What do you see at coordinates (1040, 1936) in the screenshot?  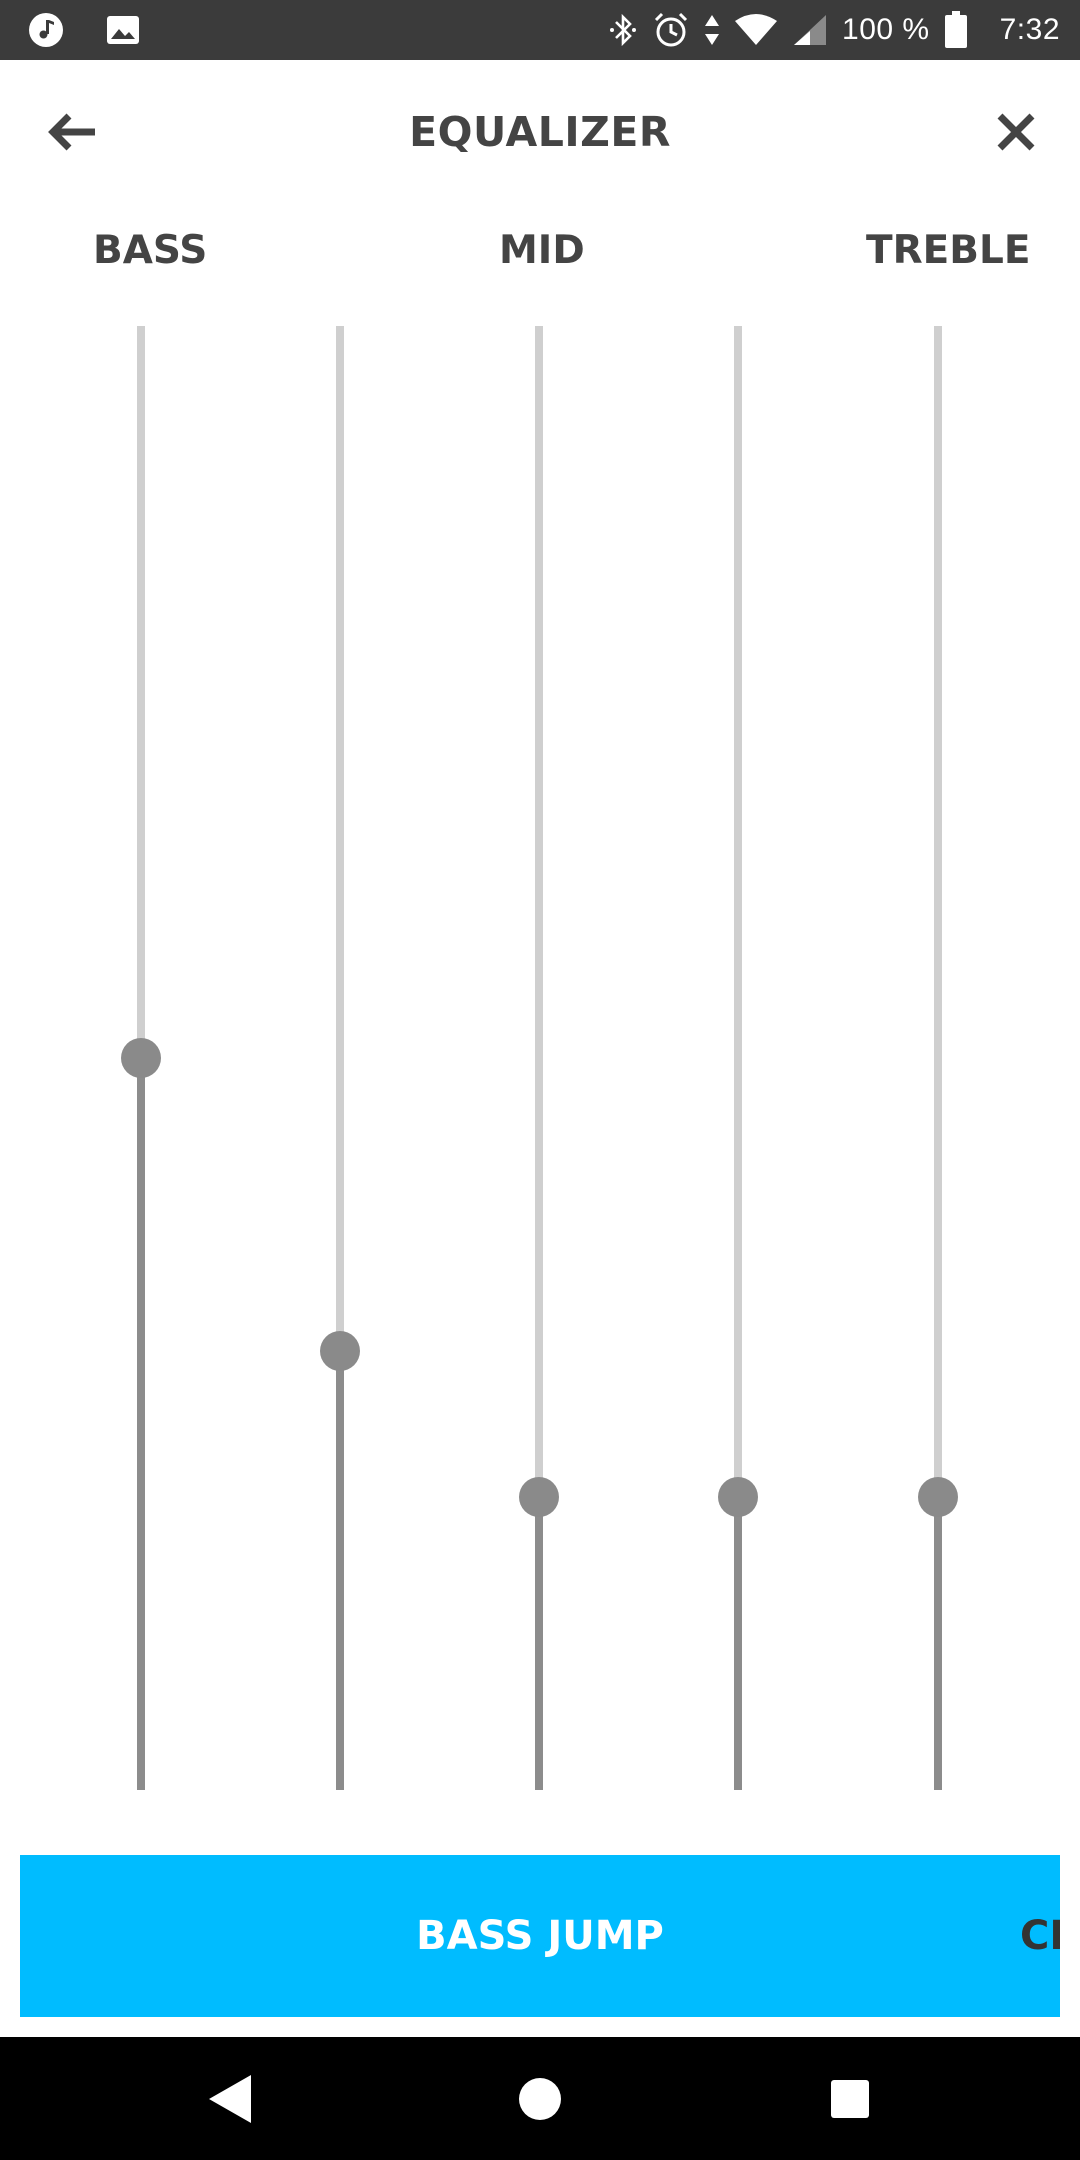 I see `preset-next-button: CH` at bounding box center [1040, 1936].